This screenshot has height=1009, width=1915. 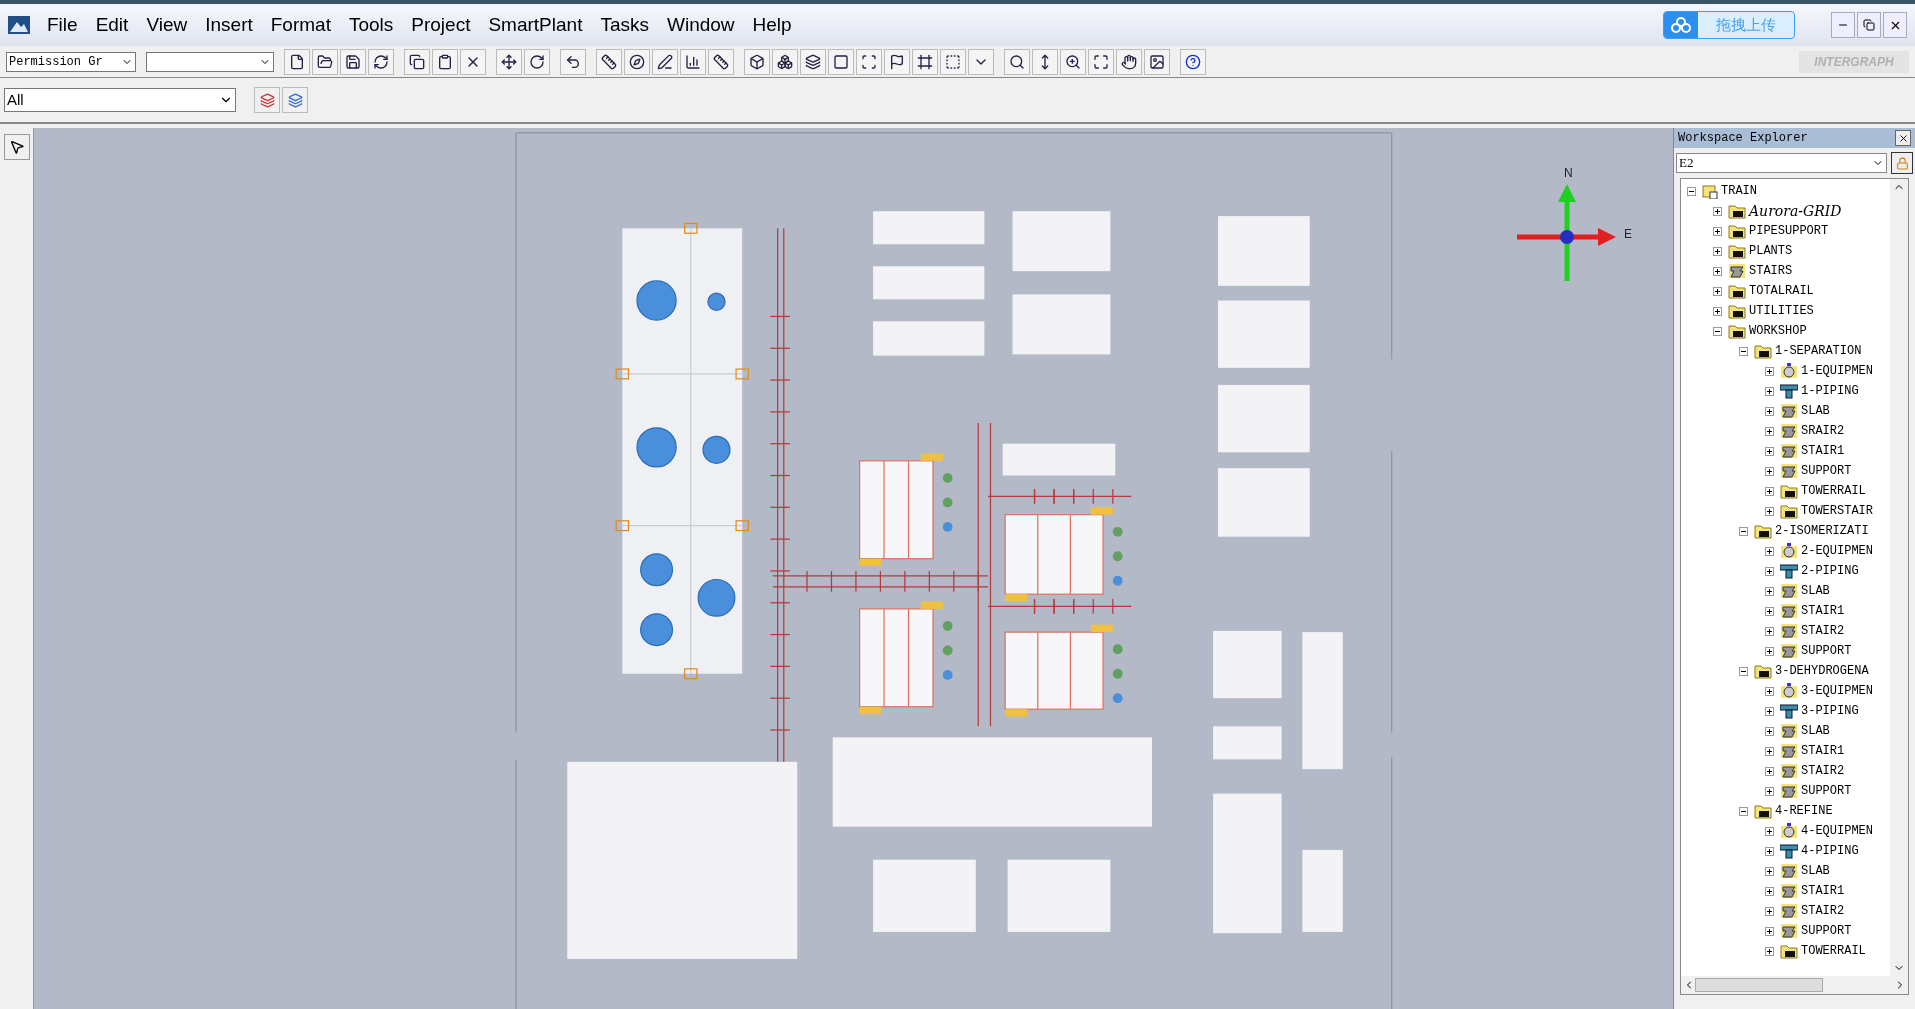 What do you see at coordinates (1781, 291) in the screenshot?
I see `tree-item: TOTALRAIL` at bounding box center [1781, 291].